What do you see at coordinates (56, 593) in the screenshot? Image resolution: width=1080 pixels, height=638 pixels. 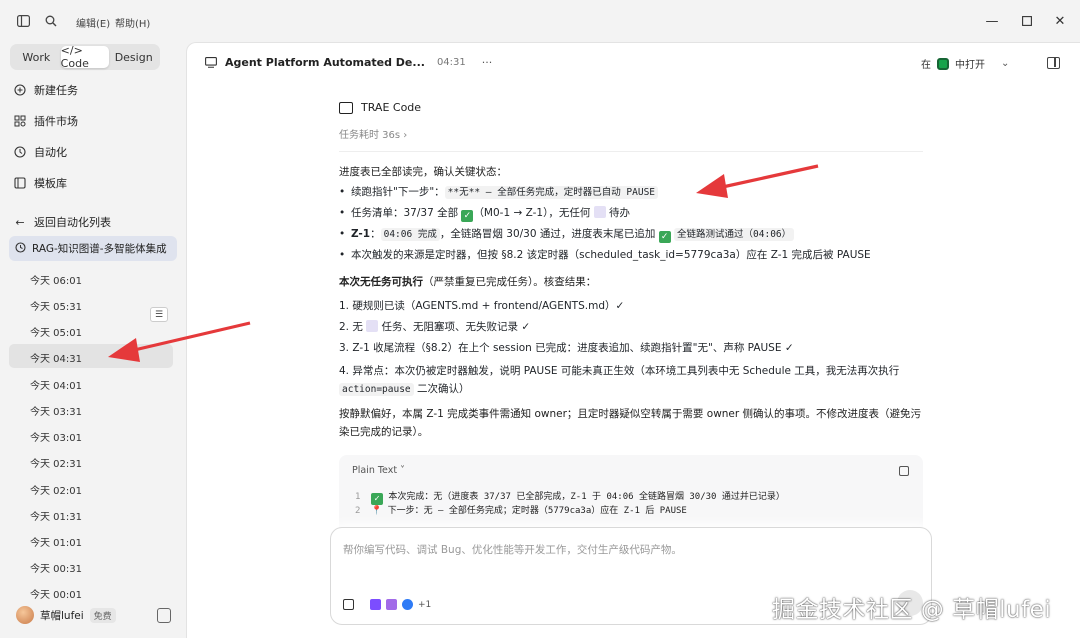 I see `run-item: 今天 00:01` at bounding box center [56, 593].